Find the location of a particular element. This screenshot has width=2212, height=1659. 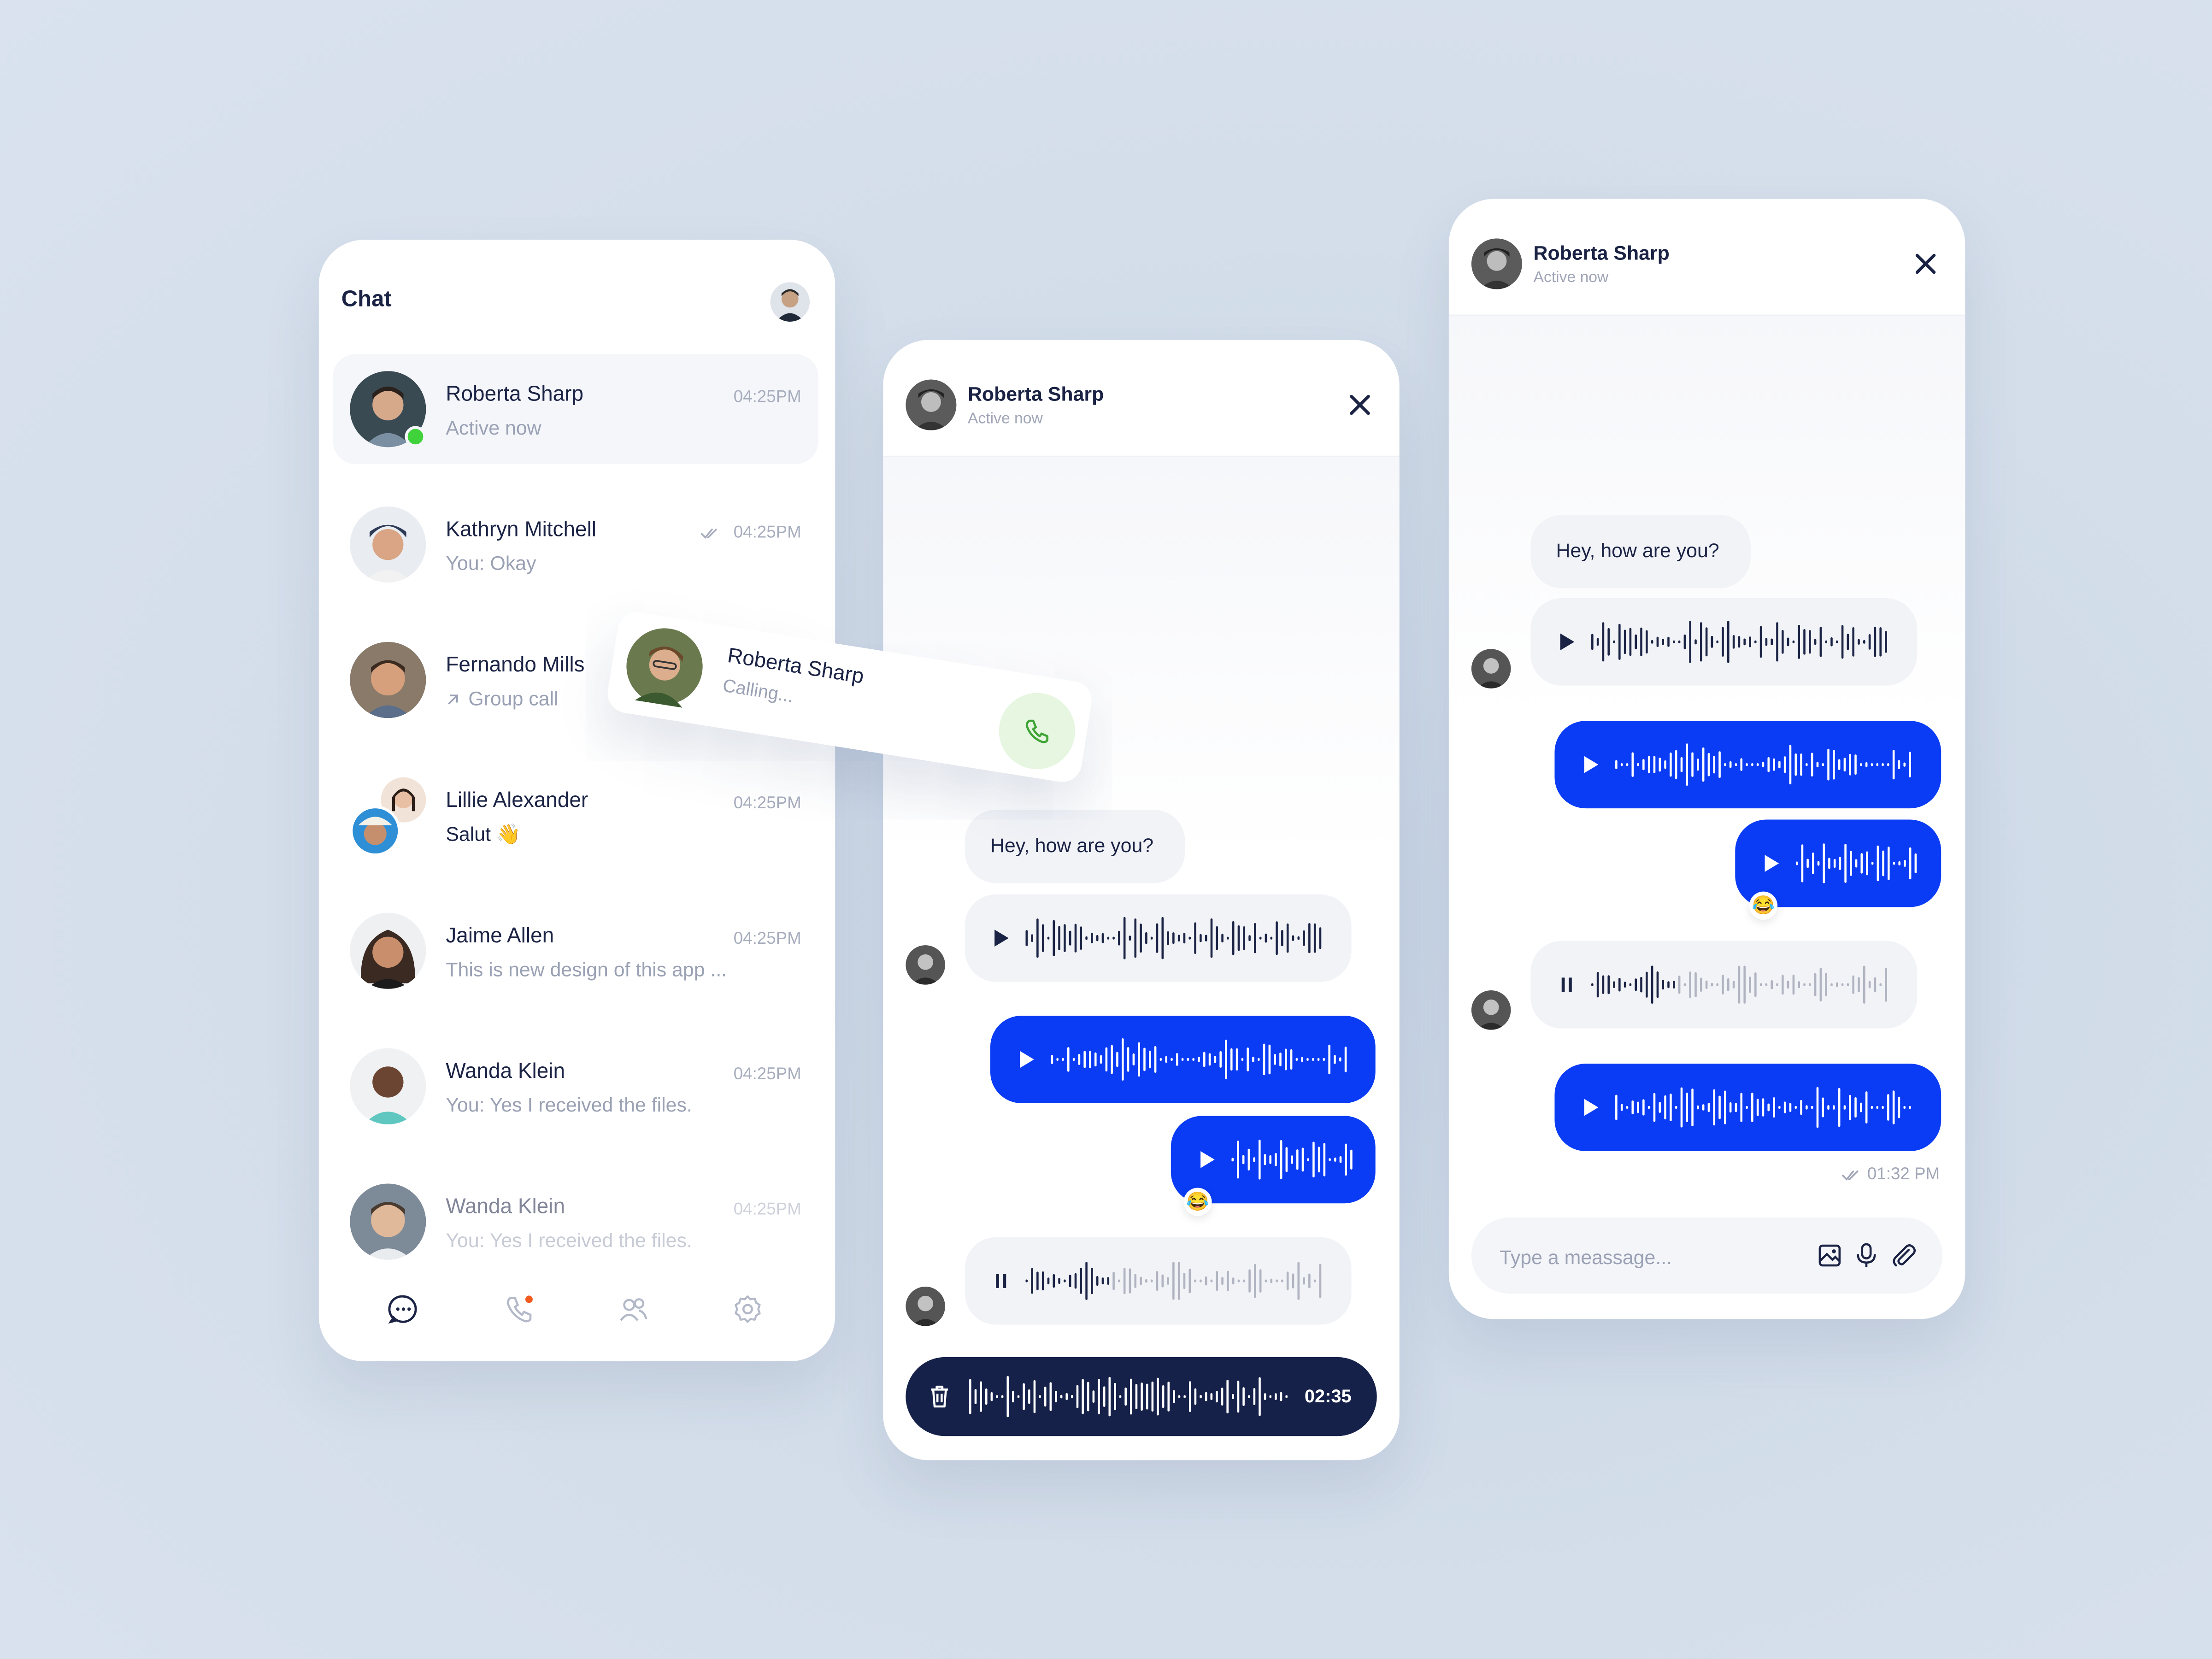

message-input is located at coordinates (1647, 1257).